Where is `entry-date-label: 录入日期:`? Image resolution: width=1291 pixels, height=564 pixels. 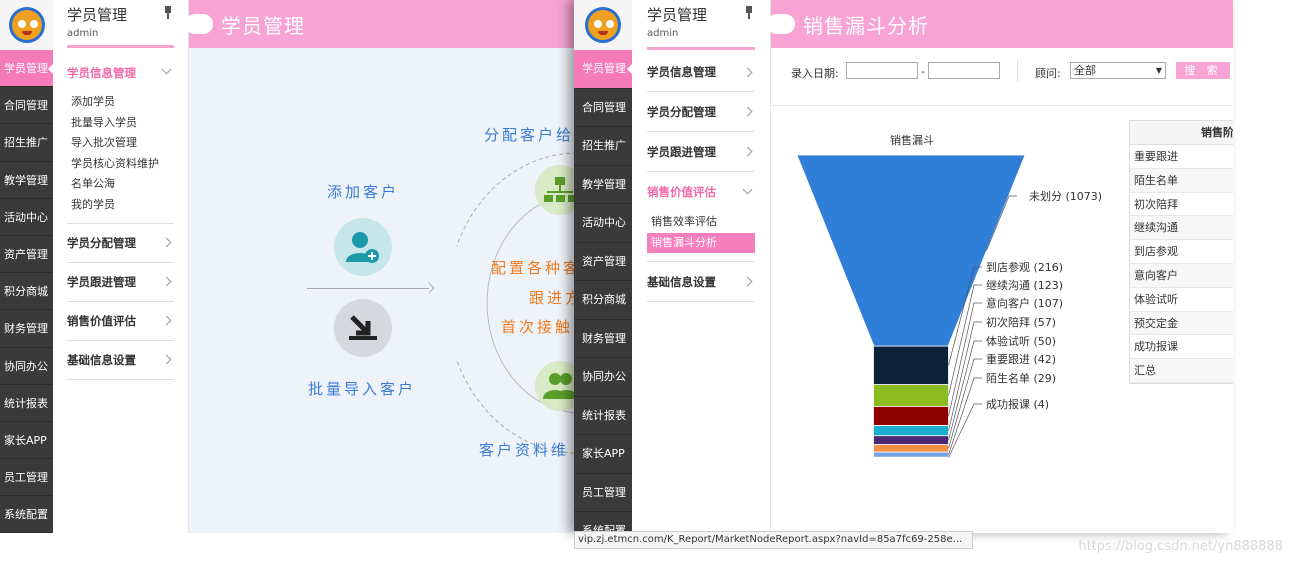 entry-date-label: 录入日期: is located at coordinates (815, 73).